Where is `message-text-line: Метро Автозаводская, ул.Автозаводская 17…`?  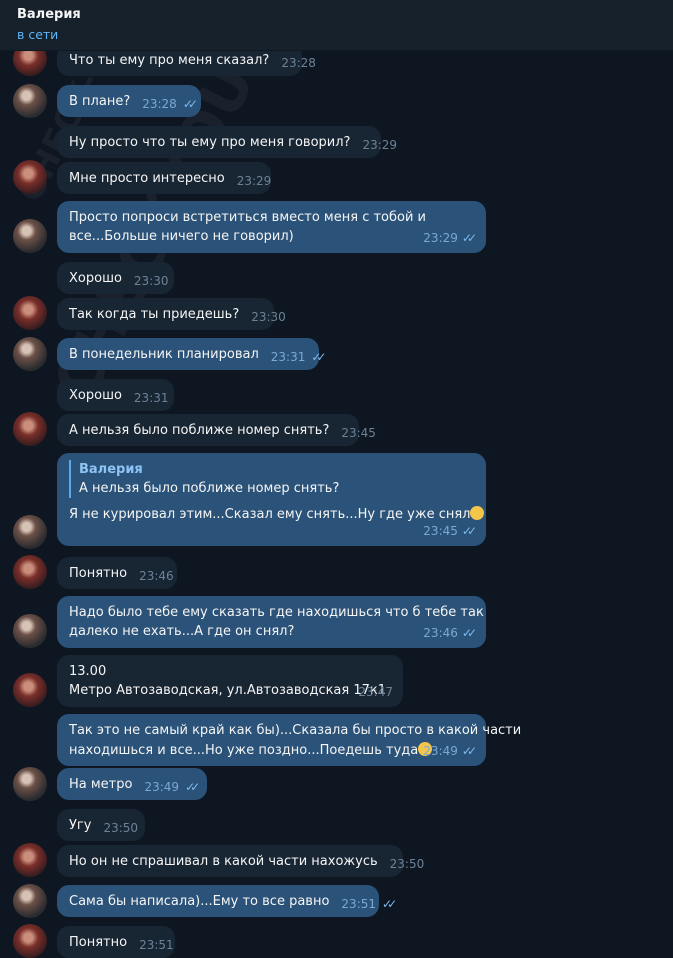
message-text-line: Метро Автозаводская, ул.Автозаводская 17… is located at coordinates (228, 690).